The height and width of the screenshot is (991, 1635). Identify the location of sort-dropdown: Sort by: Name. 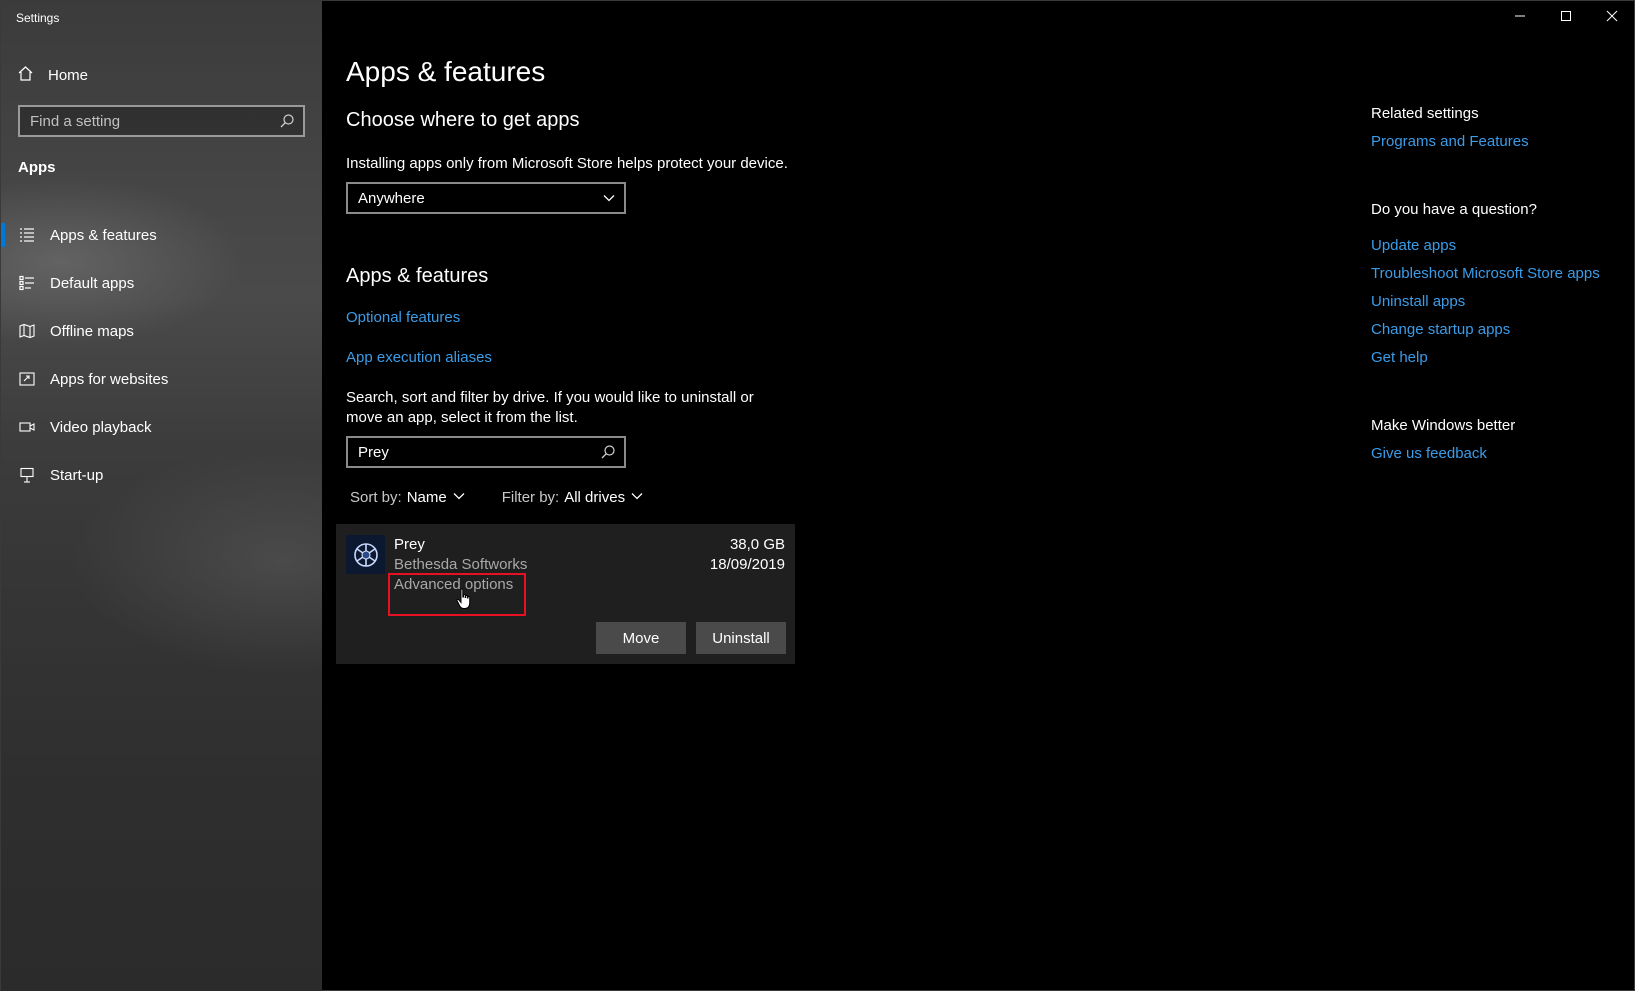
(408, 497).